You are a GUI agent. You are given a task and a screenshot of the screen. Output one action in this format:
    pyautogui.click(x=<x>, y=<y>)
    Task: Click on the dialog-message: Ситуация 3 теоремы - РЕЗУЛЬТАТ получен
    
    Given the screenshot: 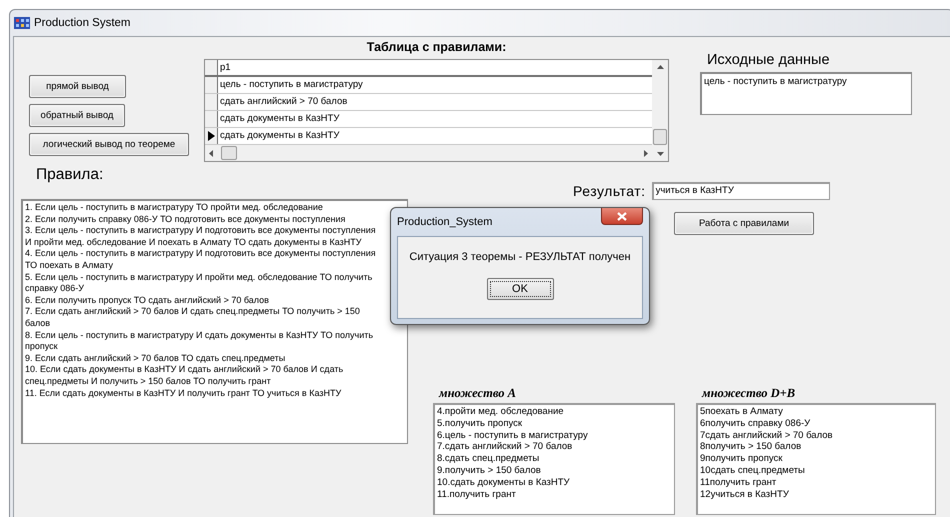 What is the action you would take?
    pyautogui.click(x=520, y=257)
    